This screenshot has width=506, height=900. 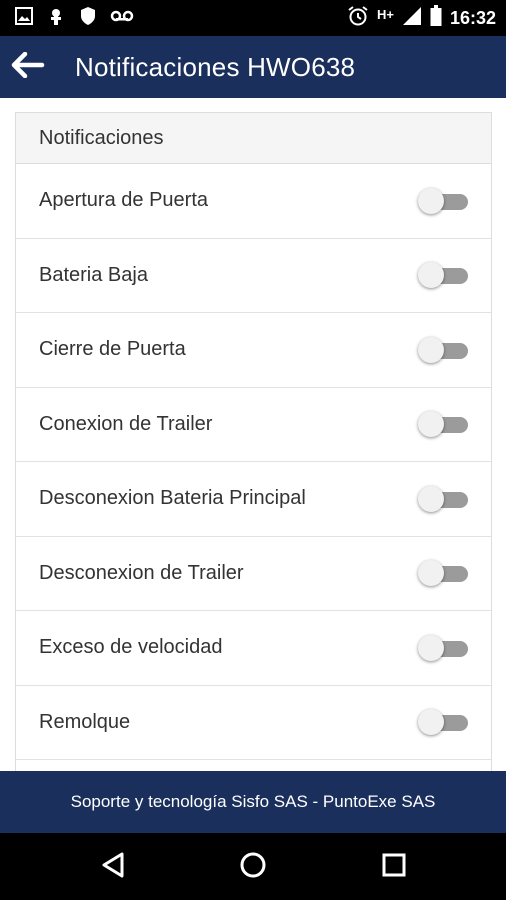 What do you see at coordinates (253, 425) in the screenshot?
I see `list-item: Conexion de Trailer` at bounding box center [253, 425].